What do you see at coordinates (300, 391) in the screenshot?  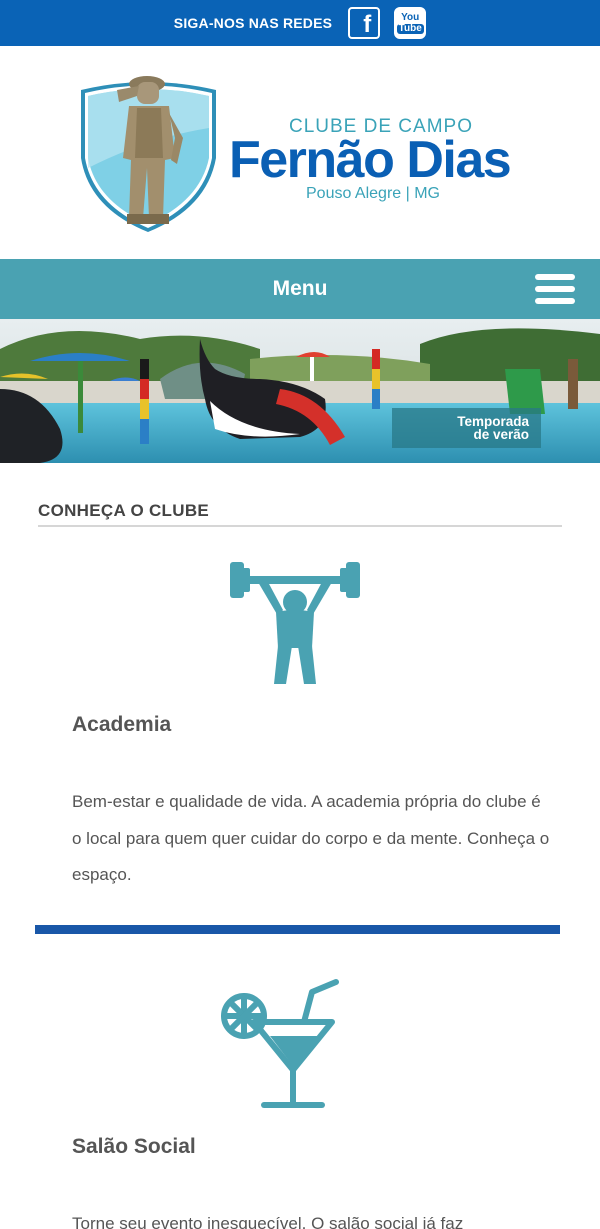 I see `summer-season-banner: Temporada de verão` at bounding box center [300, 391].